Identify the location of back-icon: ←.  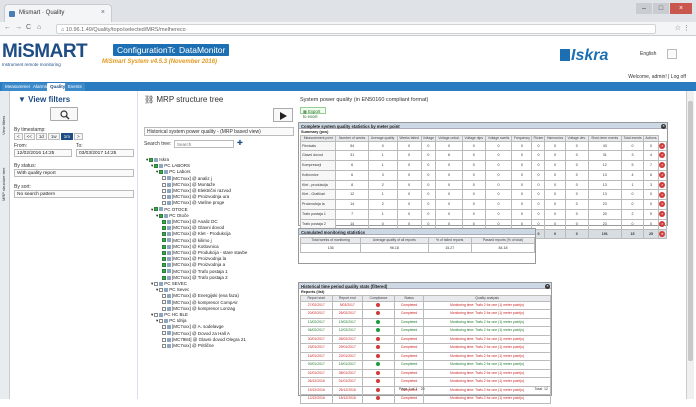
(7, 27).